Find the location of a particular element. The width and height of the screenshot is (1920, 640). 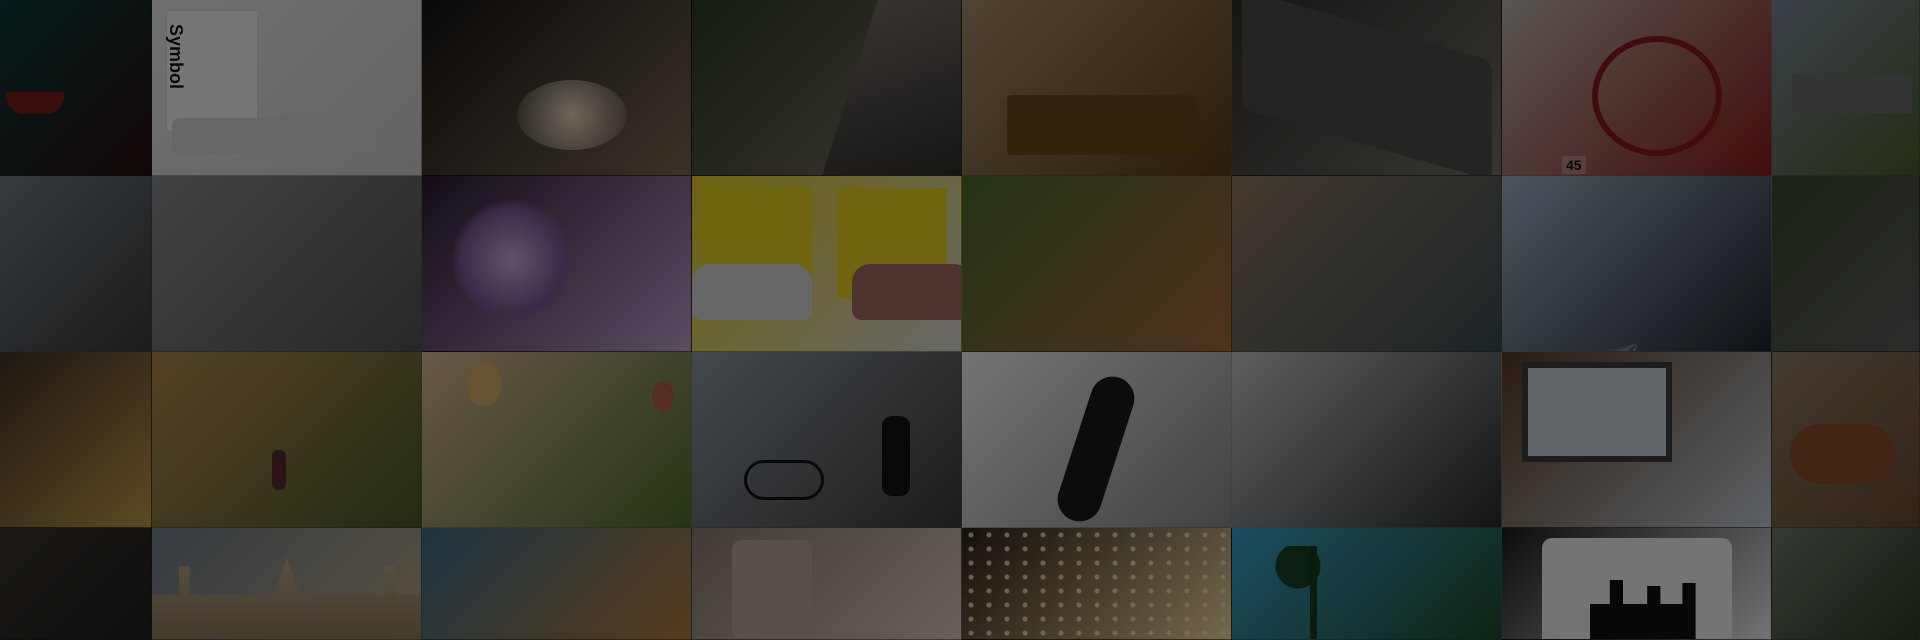

house-number: 45 is located at coordinates (1574, 165).